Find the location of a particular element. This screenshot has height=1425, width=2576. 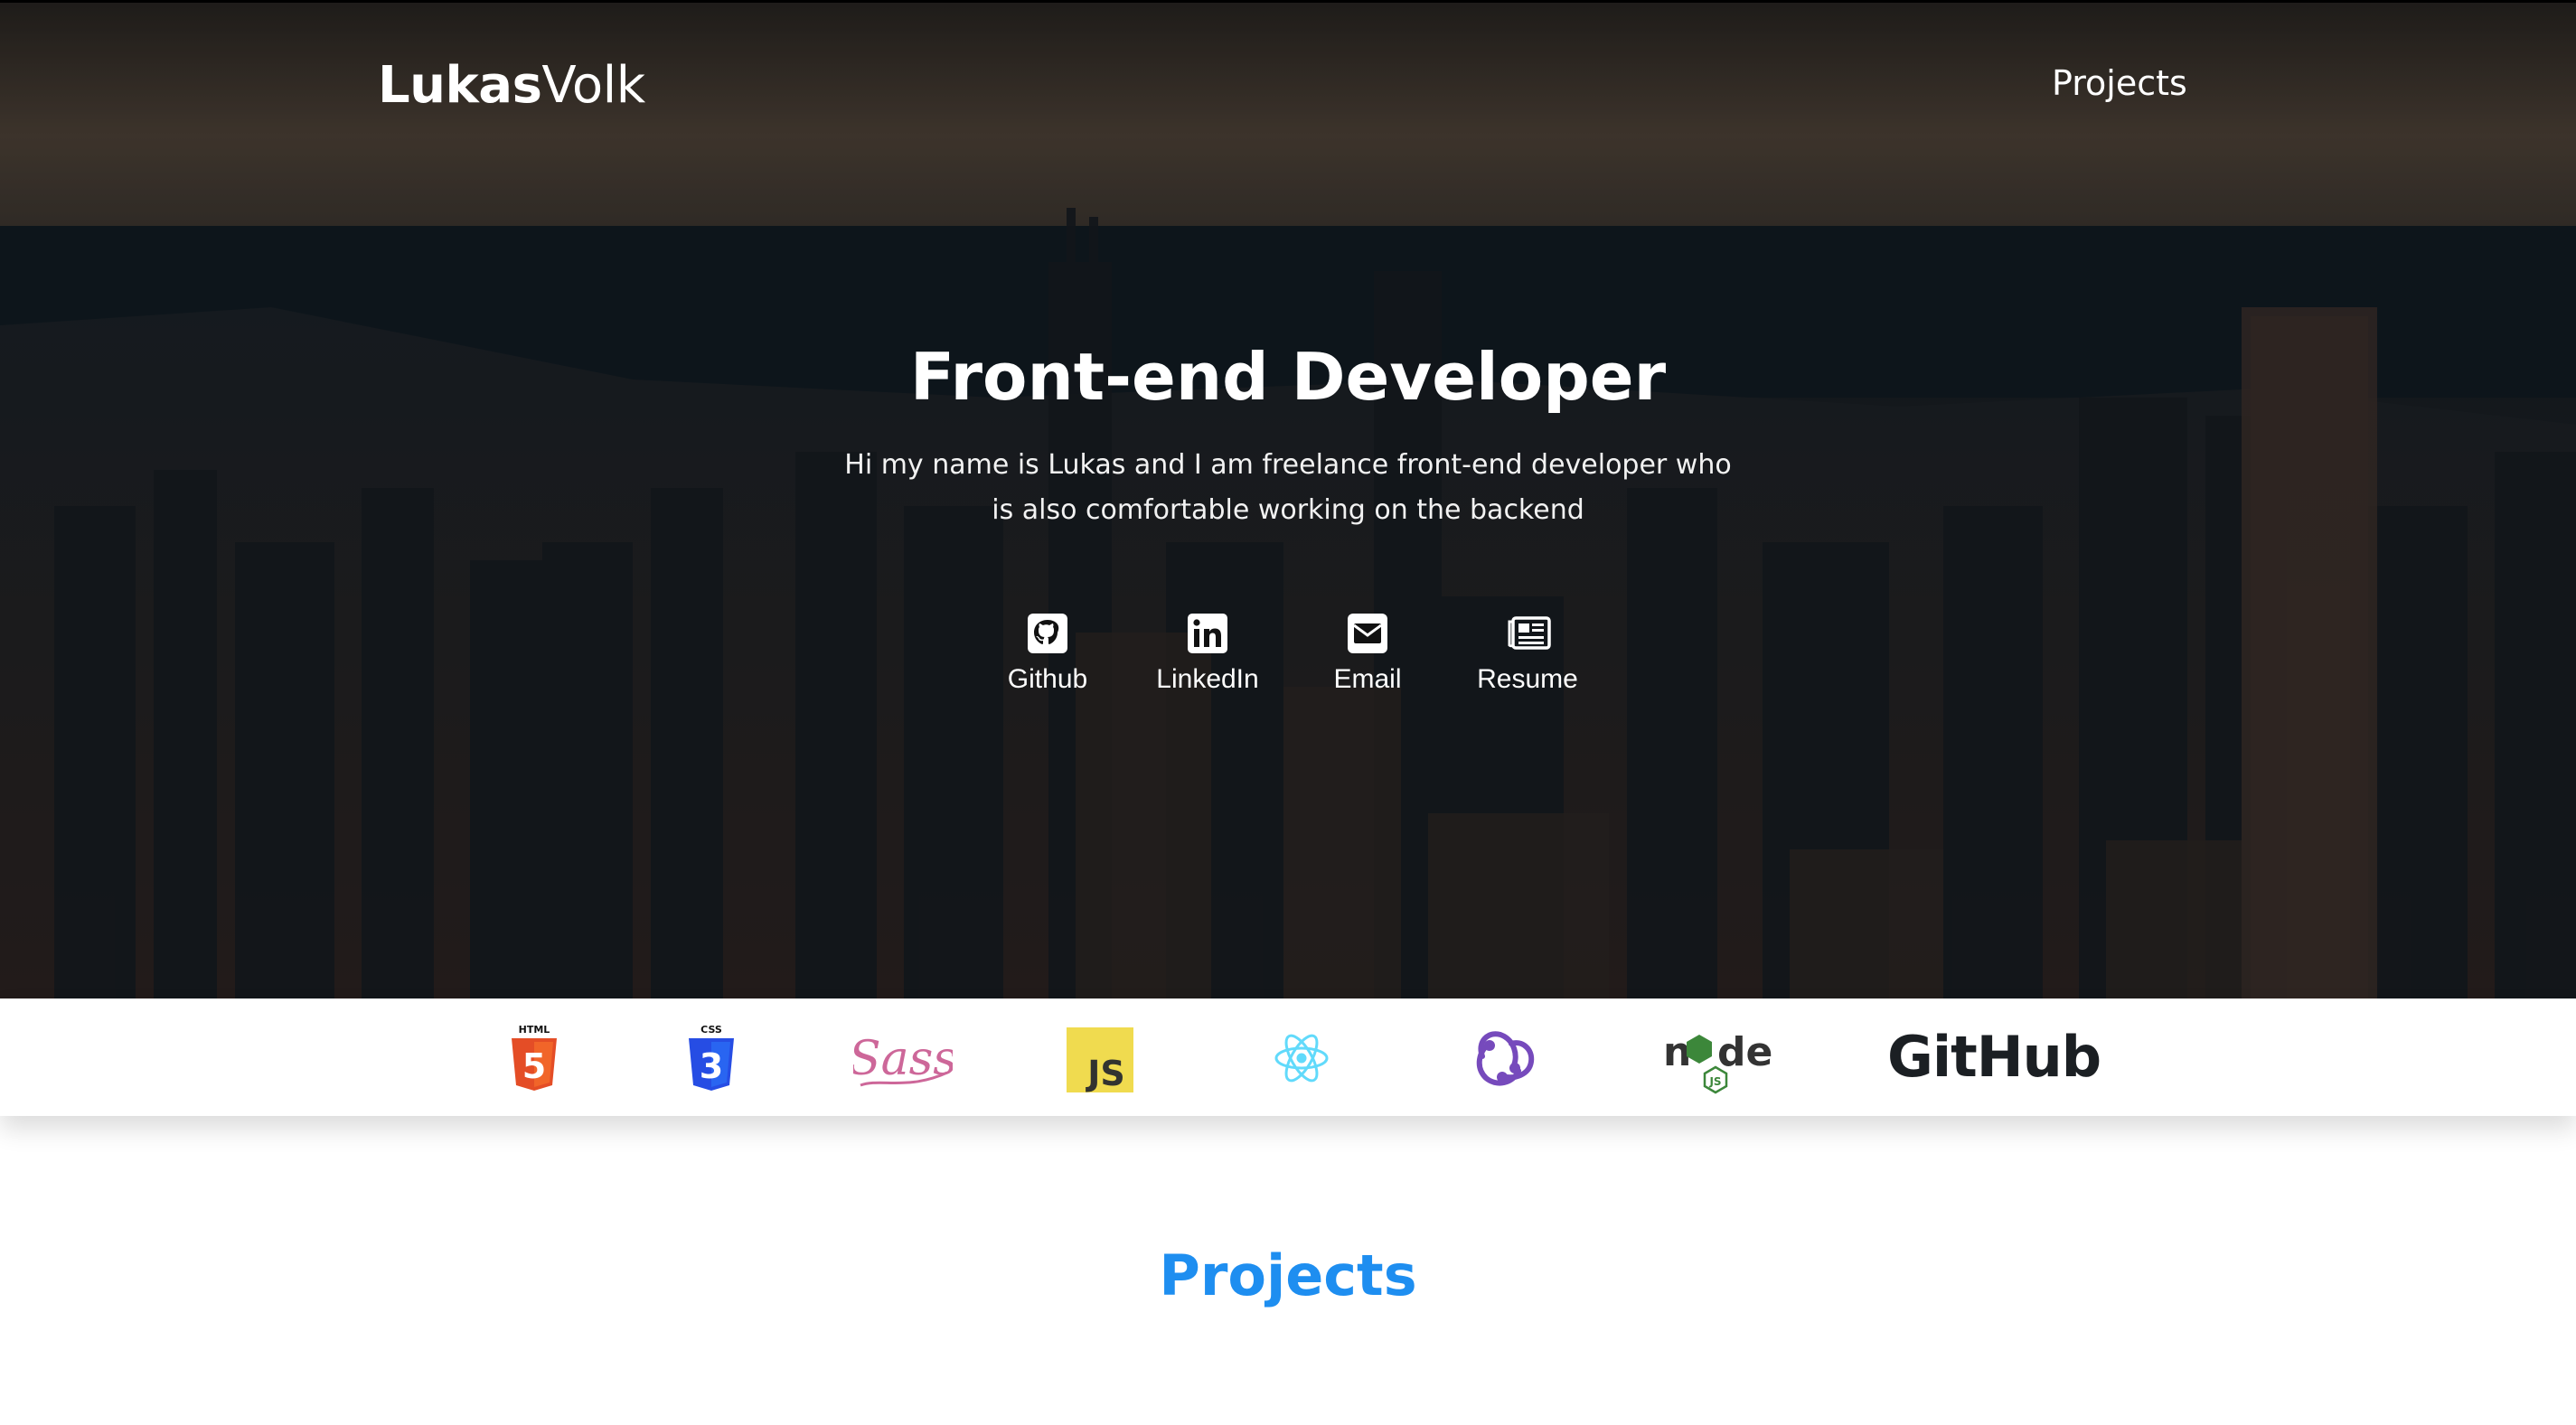

projects-heading: Projects is located at coordinates (1288, 1275).